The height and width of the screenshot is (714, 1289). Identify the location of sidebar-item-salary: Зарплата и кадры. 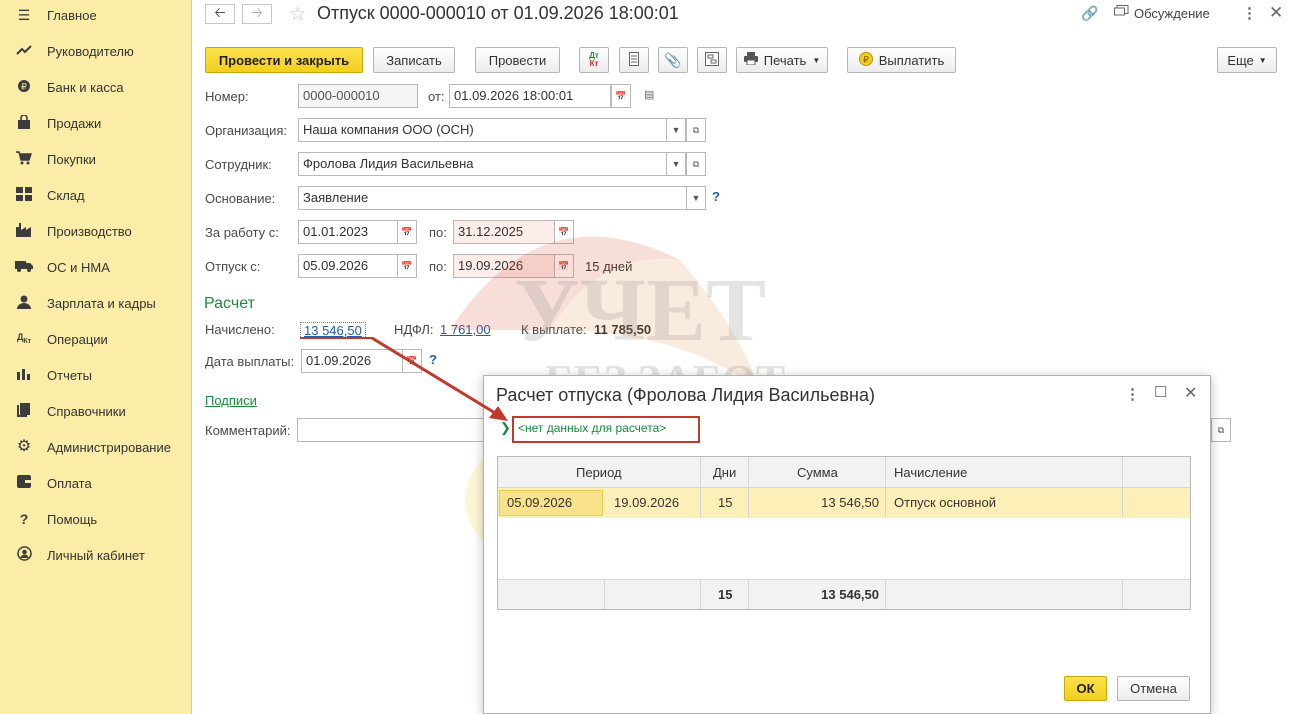
(96, 303).